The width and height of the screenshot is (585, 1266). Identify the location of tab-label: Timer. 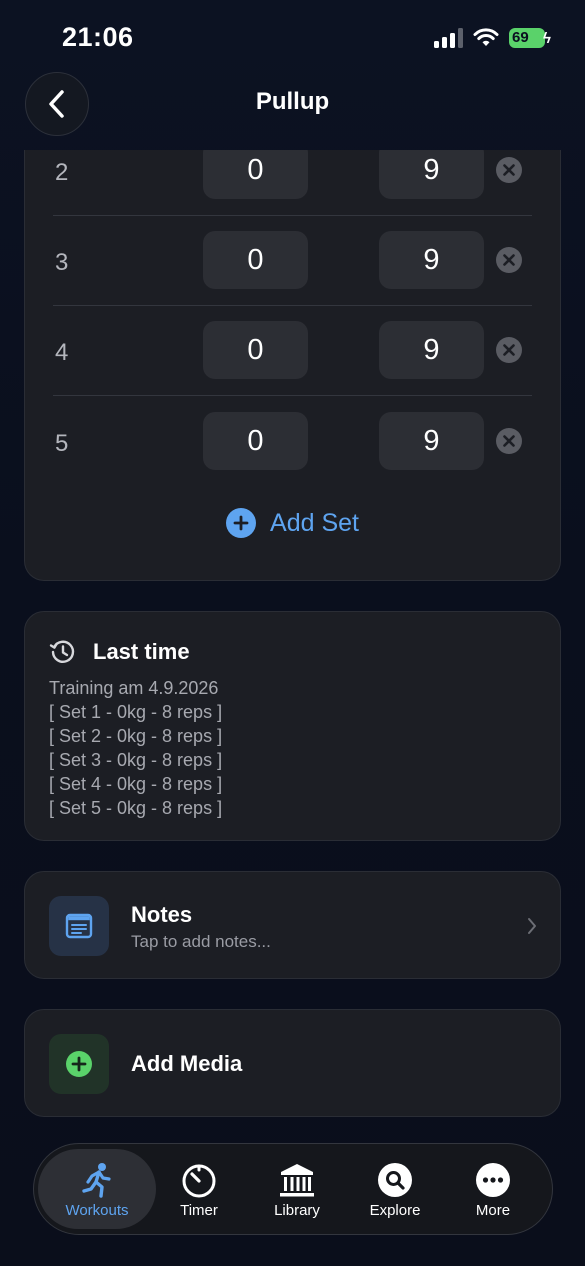
(199, 1210).